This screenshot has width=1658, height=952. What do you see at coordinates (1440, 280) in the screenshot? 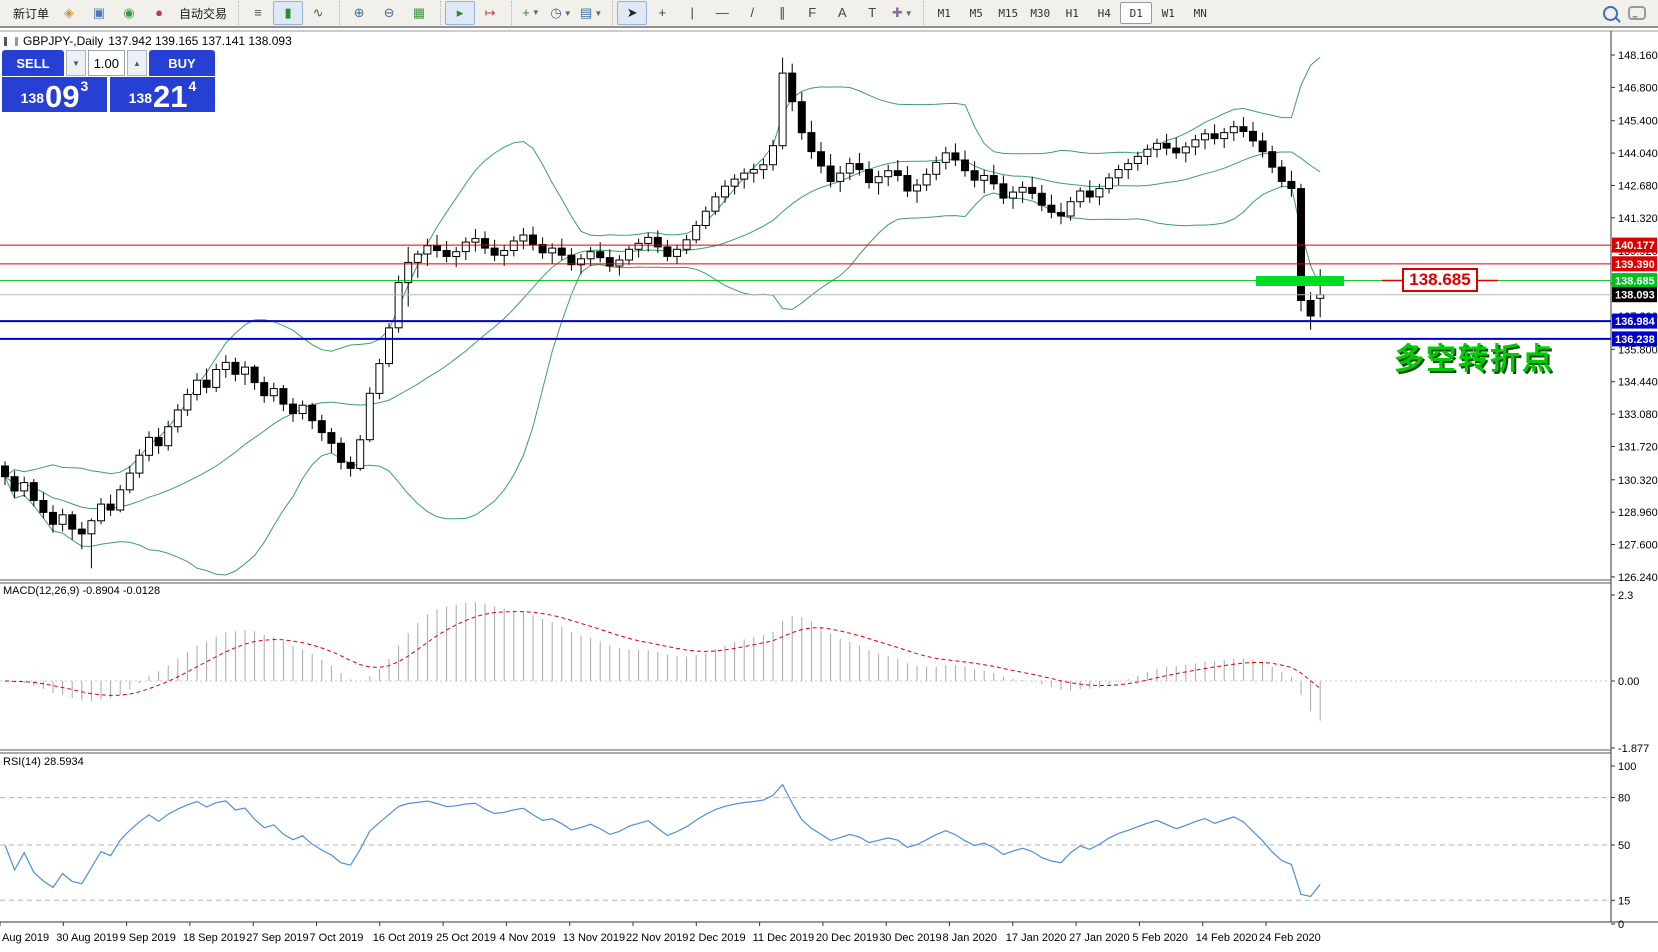
I see `price-tag-138685: 138.685` at bounding box center [1440, 280].